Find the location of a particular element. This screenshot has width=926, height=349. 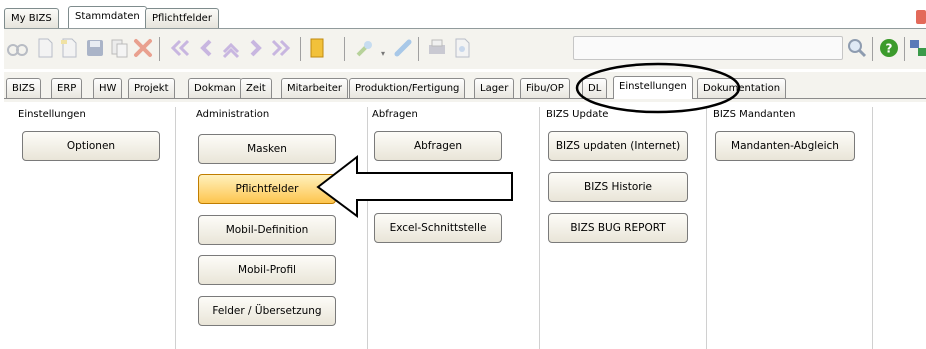

tab-dl: DL is located at coordinates (595, 88).